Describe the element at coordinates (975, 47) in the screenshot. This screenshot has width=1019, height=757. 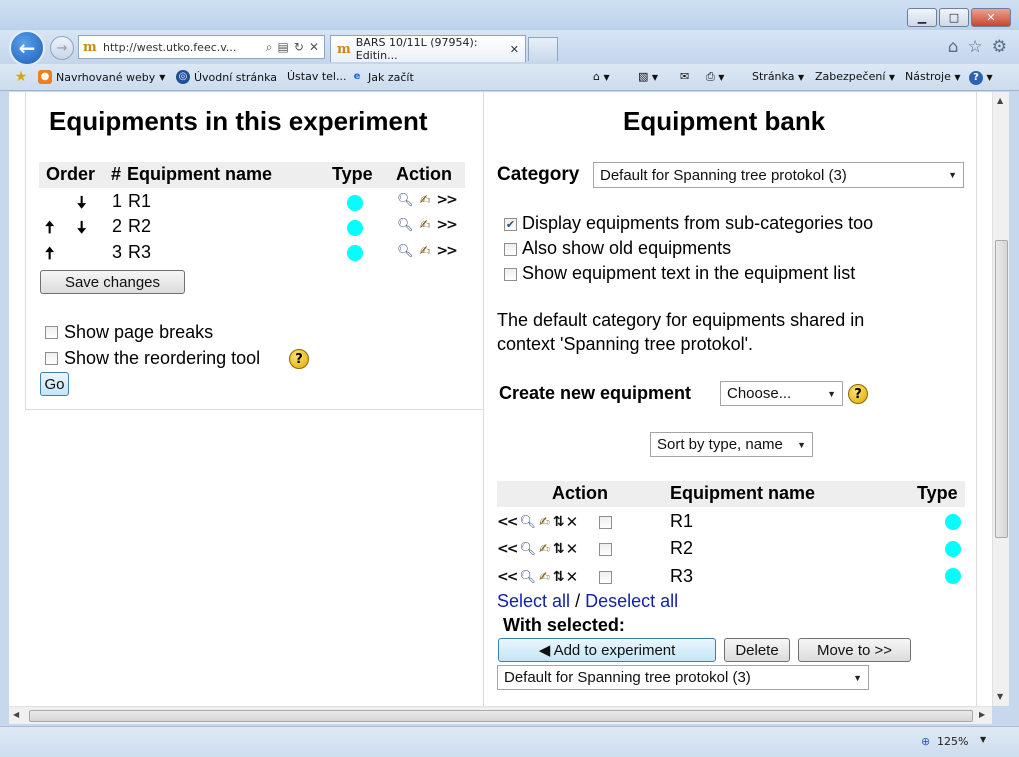
I see `favorites-star-icon: ☆` at that location.